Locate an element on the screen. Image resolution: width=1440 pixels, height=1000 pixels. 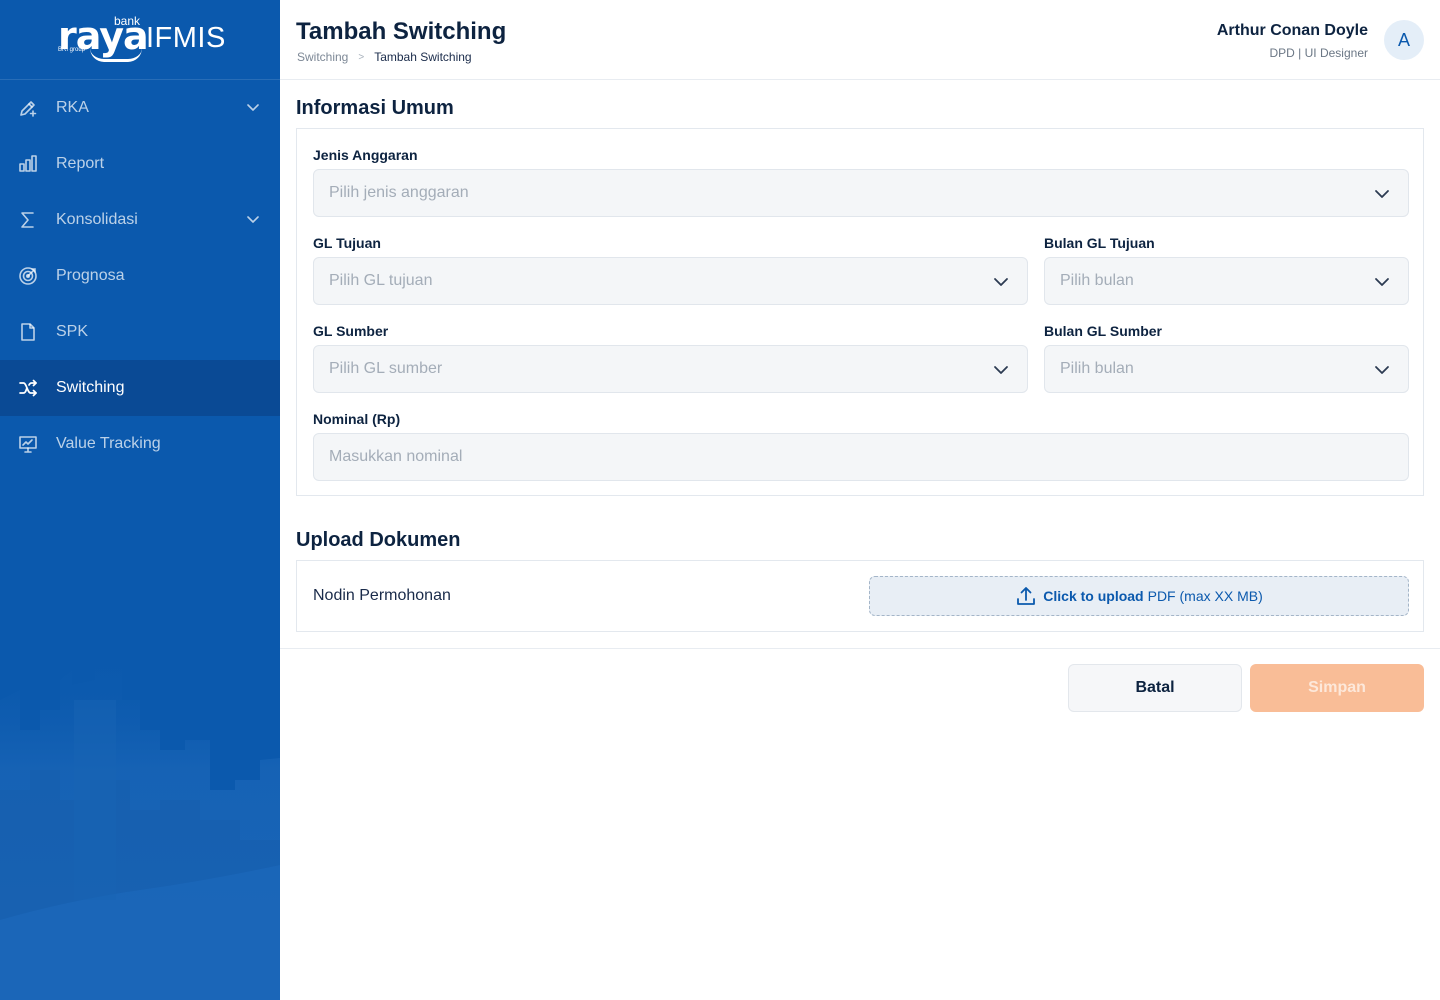
jenis-anggaran-select: Pilih jenis anggaran is located at coordinates (861, 193).